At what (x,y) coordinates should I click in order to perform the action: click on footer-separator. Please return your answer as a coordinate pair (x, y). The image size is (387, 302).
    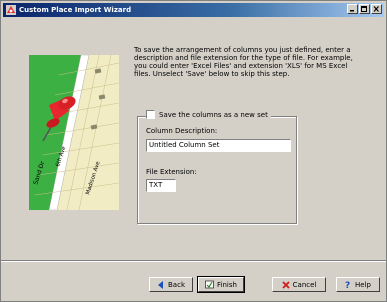
    Looking at the image, I should click on (193, 261).